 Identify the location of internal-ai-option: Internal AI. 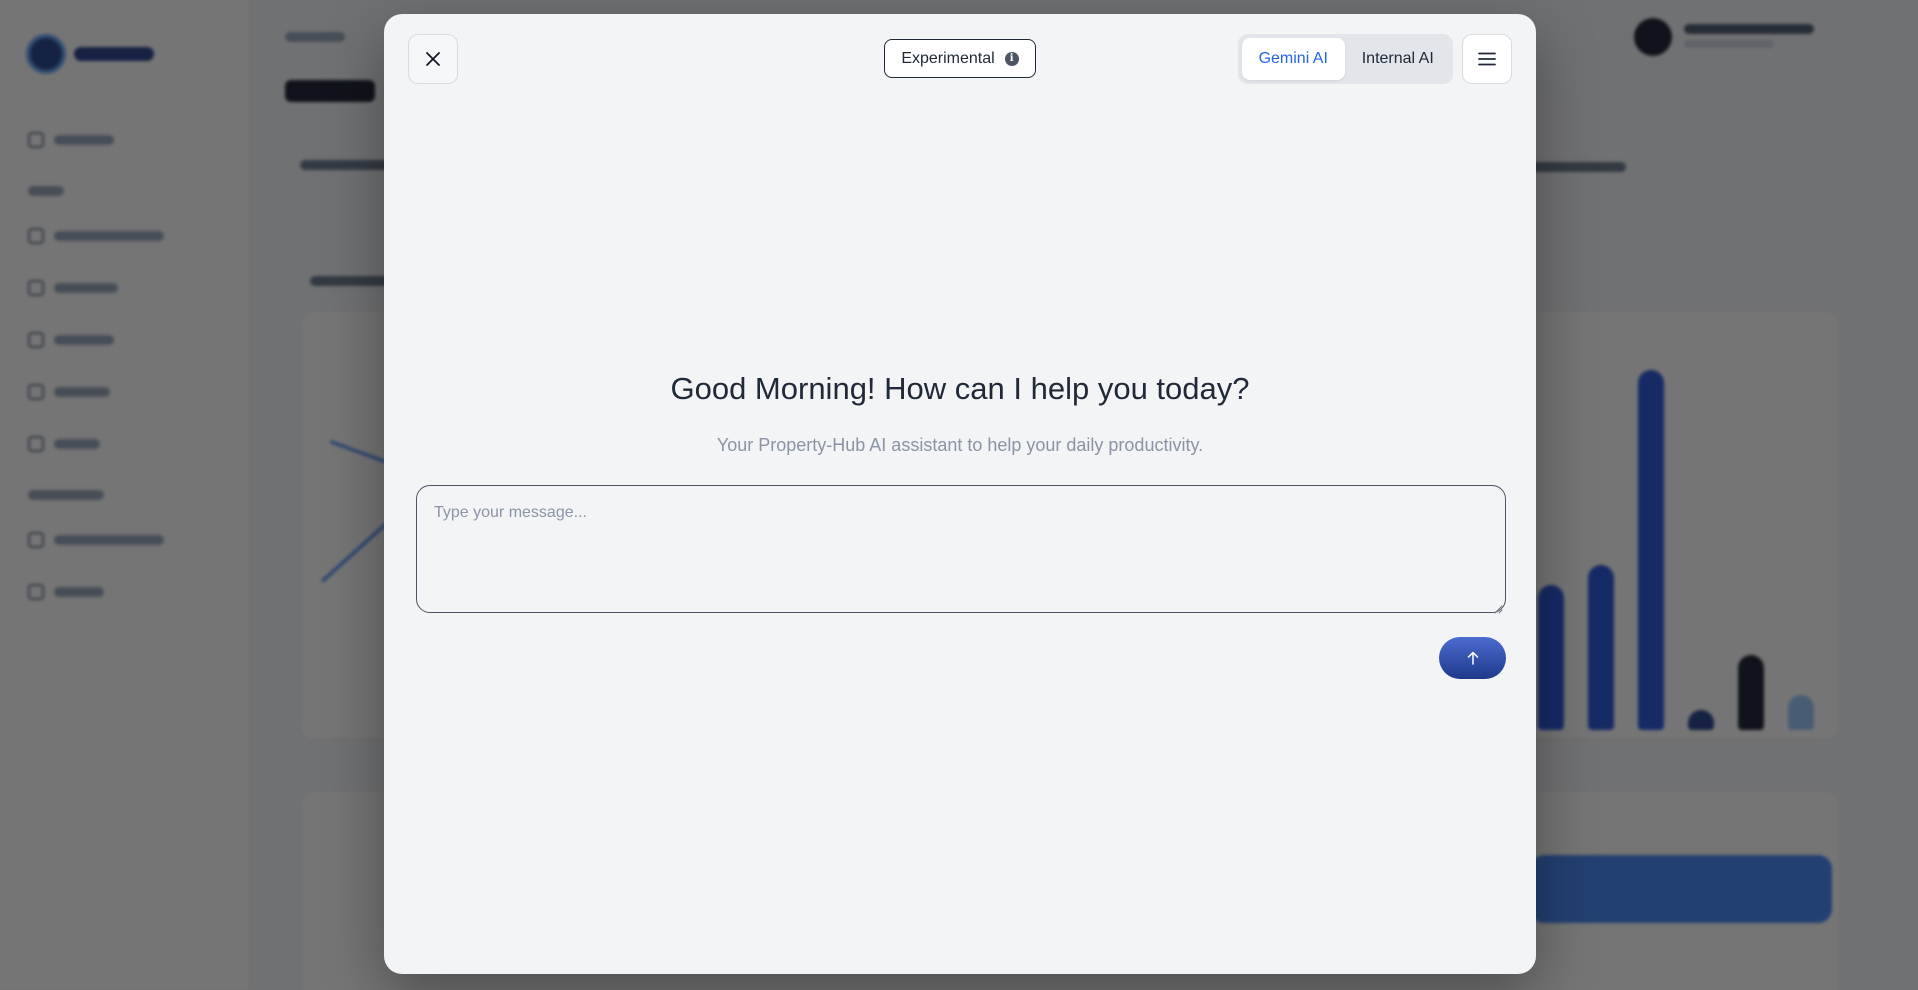
(1398, 59).